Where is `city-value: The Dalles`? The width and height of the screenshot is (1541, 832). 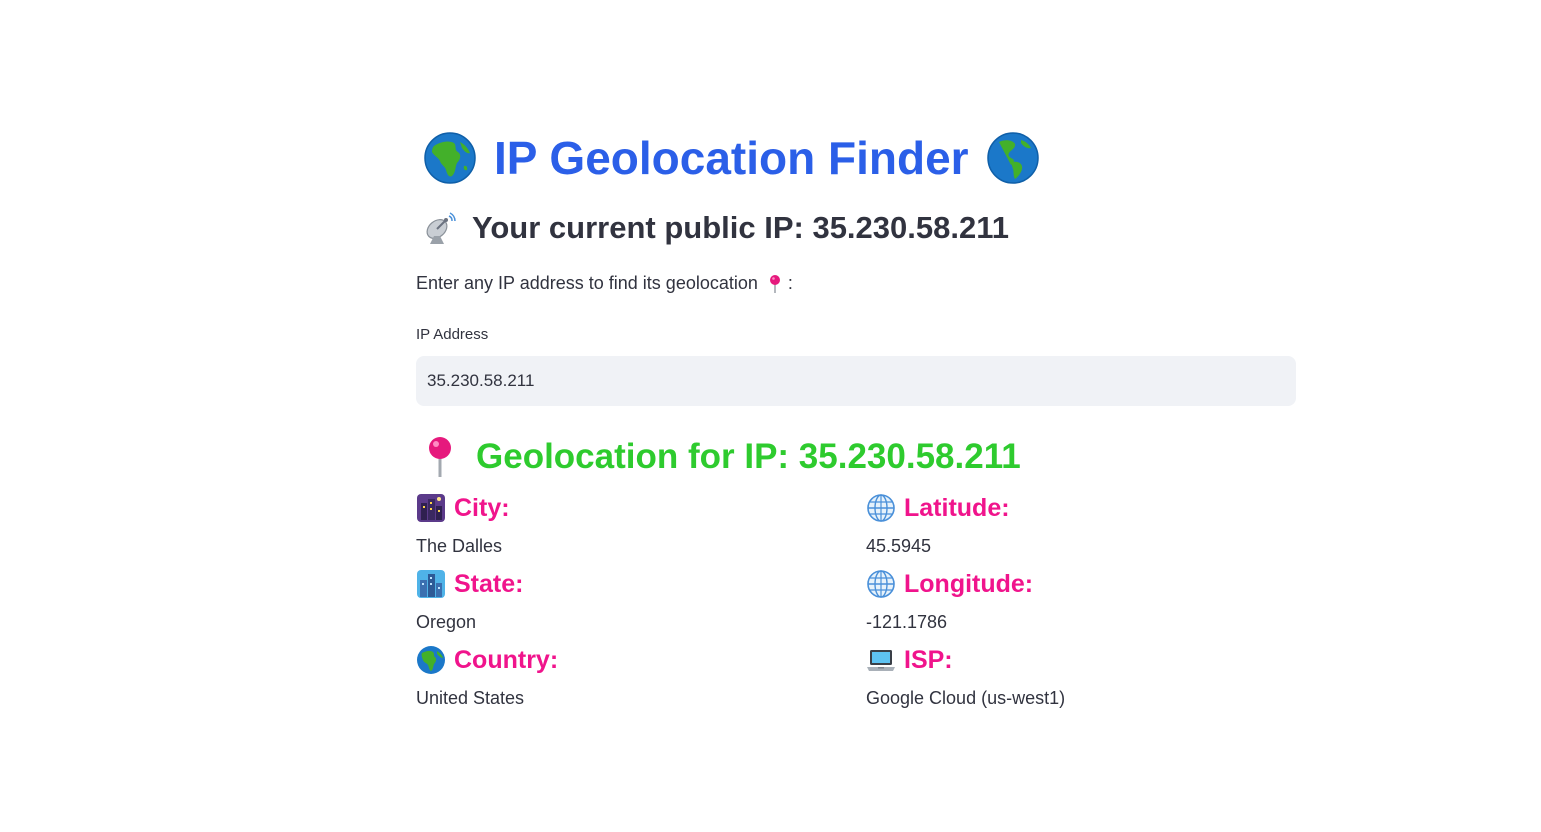
city-value: The Dalles is located at coordinates (459, 546).